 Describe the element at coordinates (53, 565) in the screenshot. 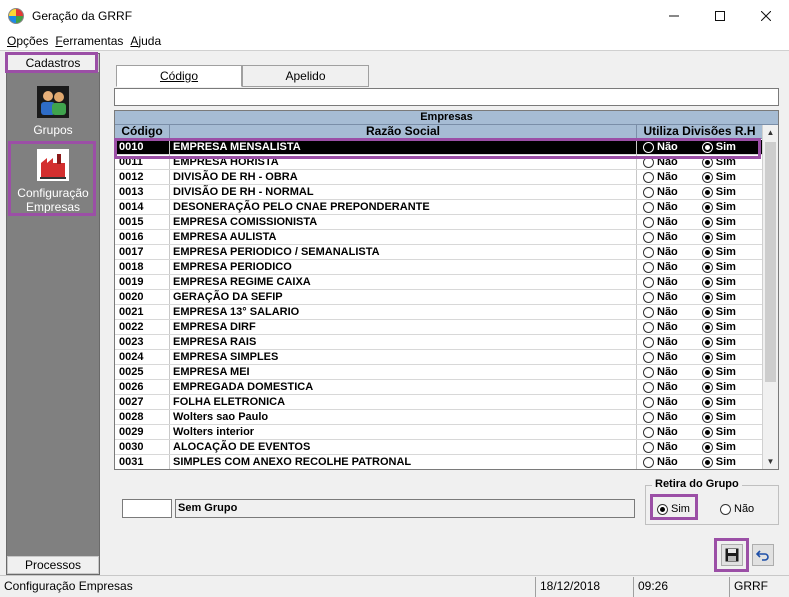

I see `panel-footer-processos: Processos` at that location.